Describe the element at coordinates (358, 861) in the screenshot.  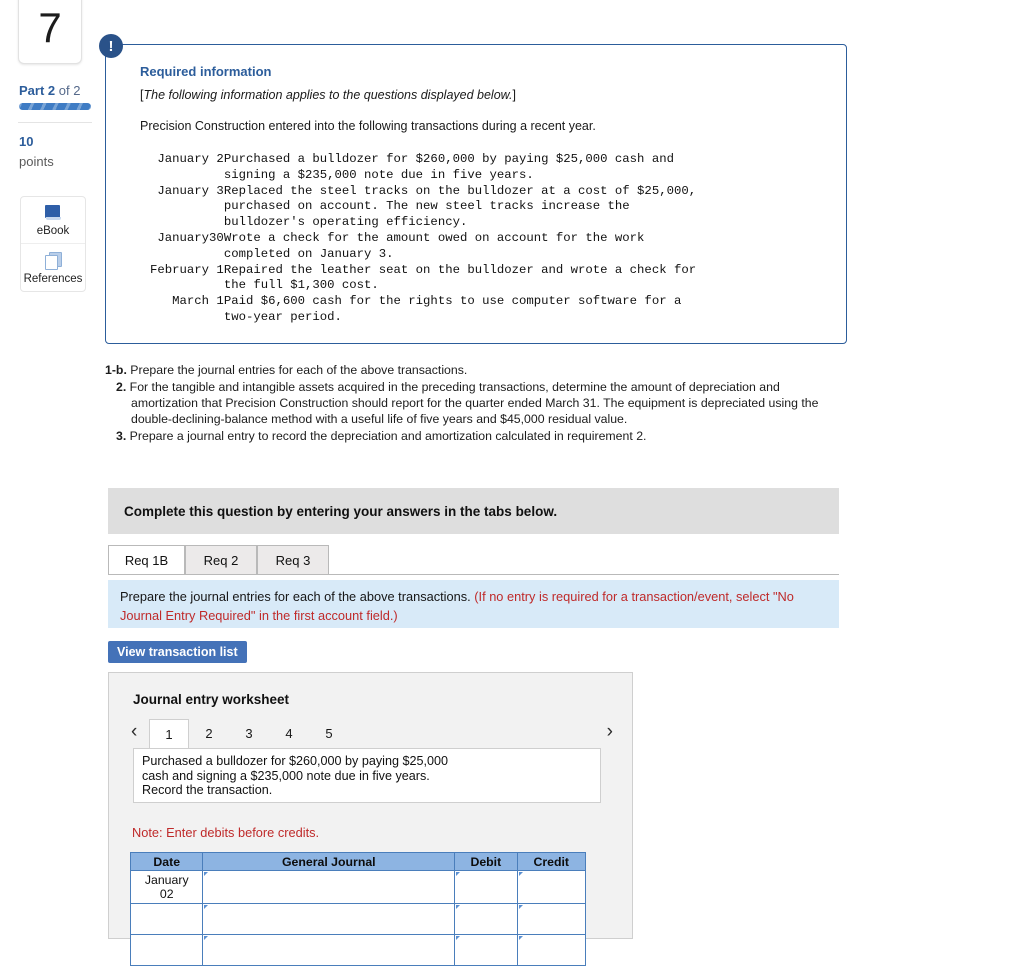
I see `journal-table-header-row: Date General Journal Debit Credit` at that location.